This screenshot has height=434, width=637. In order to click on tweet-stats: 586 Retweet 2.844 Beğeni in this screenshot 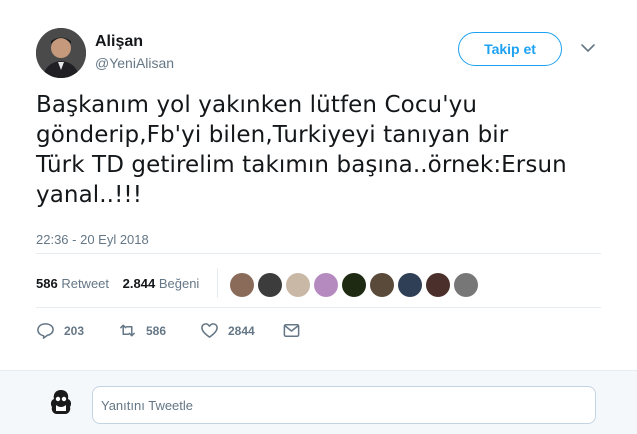, I will do `click(117, 283)`.